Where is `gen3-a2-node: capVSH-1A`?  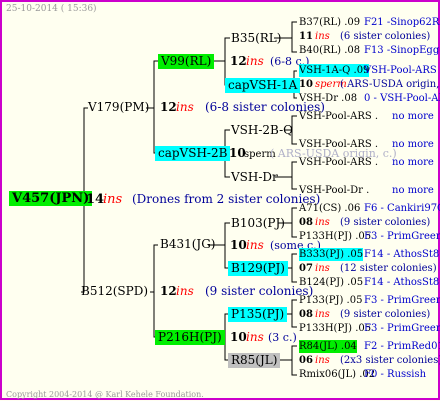
gen3-a2-node: capVSH-1A is located at coordinates (263, 85).